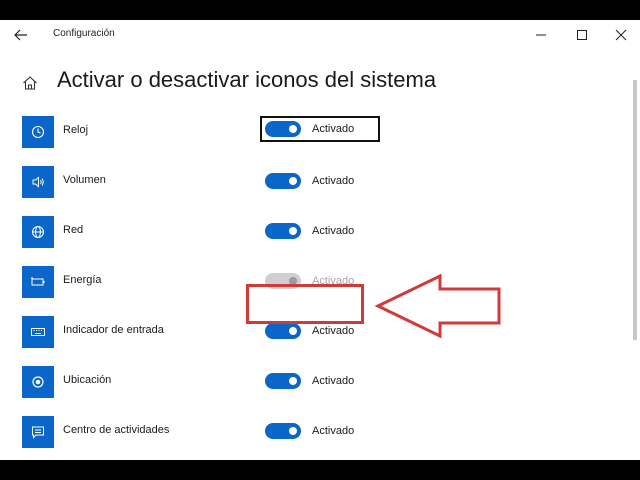 The width and height of the screenshot is (640, 480). Describe the element at coordinates (305, 304) in the screenshot. I see `highlight-annotation-box` at that location.